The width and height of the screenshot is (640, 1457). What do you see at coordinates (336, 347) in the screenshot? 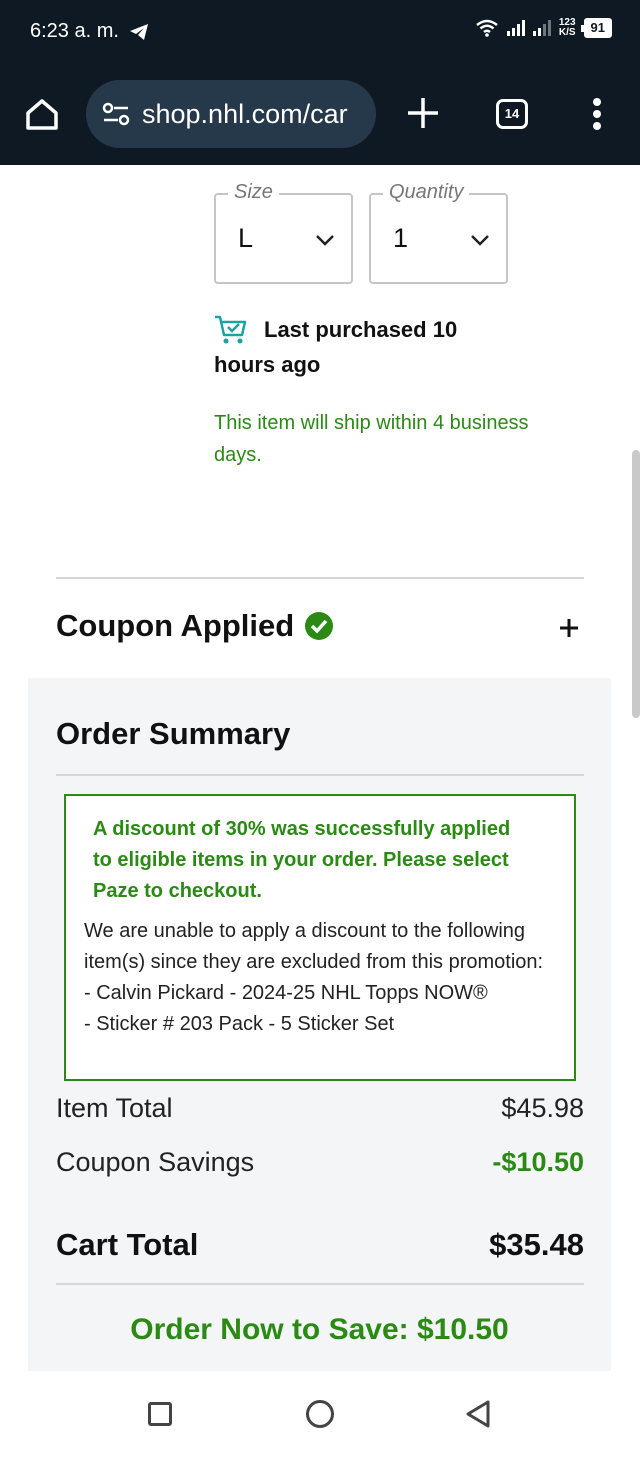
I see `last-purchased-text: Last purchased 10 hours ago` at bounding box center [336, 347].